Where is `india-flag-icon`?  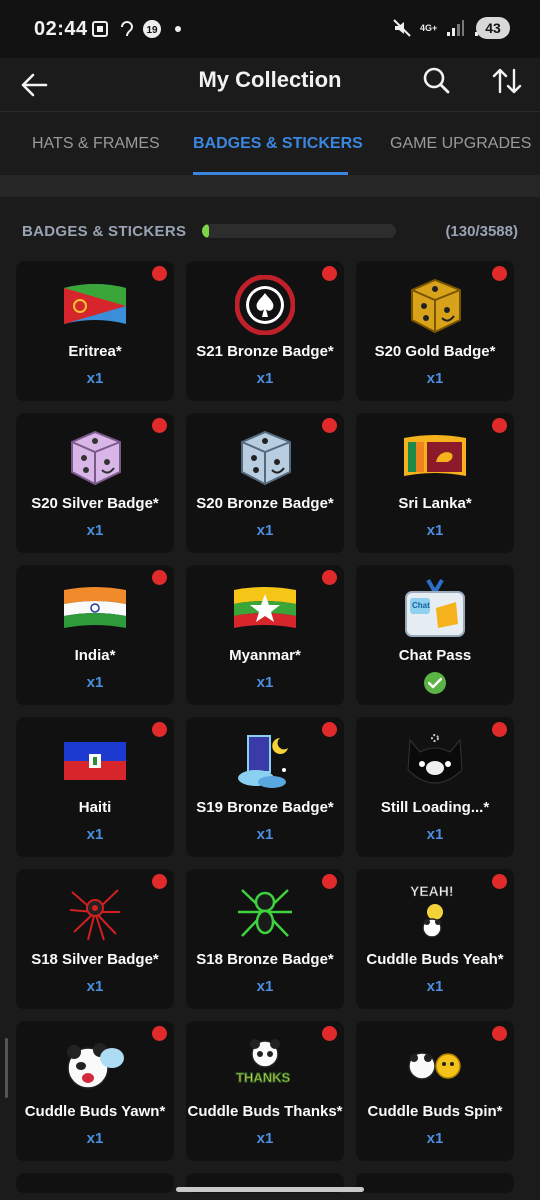 india-flag-icon is located at coordinates (95, 609).